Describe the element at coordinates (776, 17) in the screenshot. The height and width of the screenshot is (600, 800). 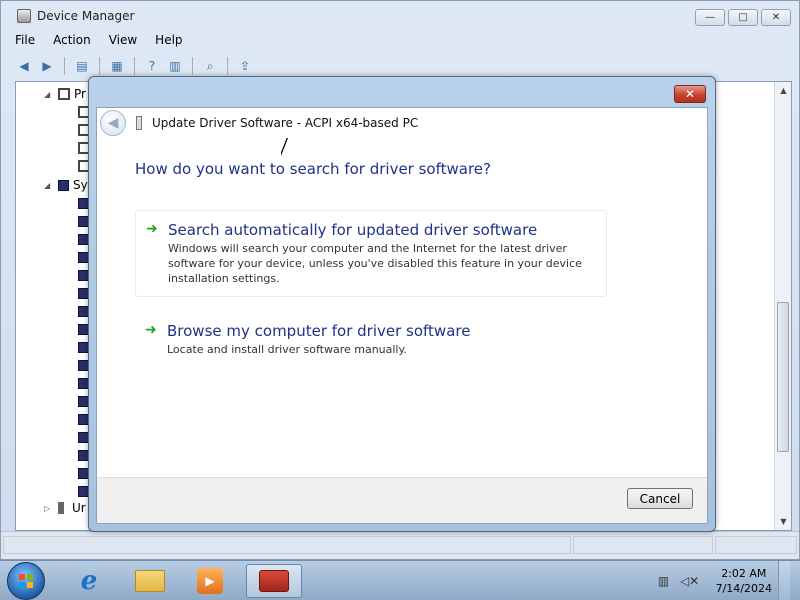
I see `close-button: ✕` at that location.